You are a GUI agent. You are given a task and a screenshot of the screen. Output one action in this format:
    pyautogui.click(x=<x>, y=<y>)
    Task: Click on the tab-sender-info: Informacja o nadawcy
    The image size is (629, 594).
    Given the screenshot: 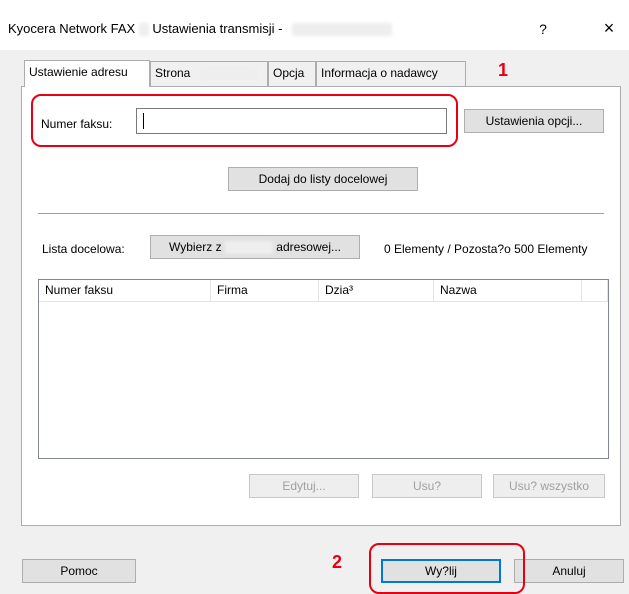 What is the action you would take?
    pyautogui.click(x=391, y=73)
    